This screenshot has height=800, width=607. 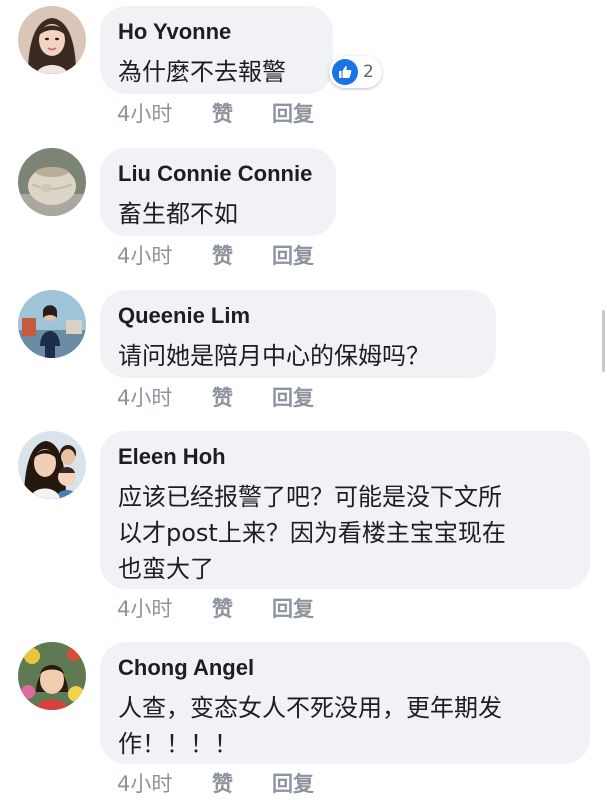 What do you see at coordinates (312, 533) in the screenshot?
I see `comment-text: 应该已经报警了吧？可能是没下文所 以才post上来？因为看楼主宝宝现在 也蛮大了` at bounding box center [312, 533].